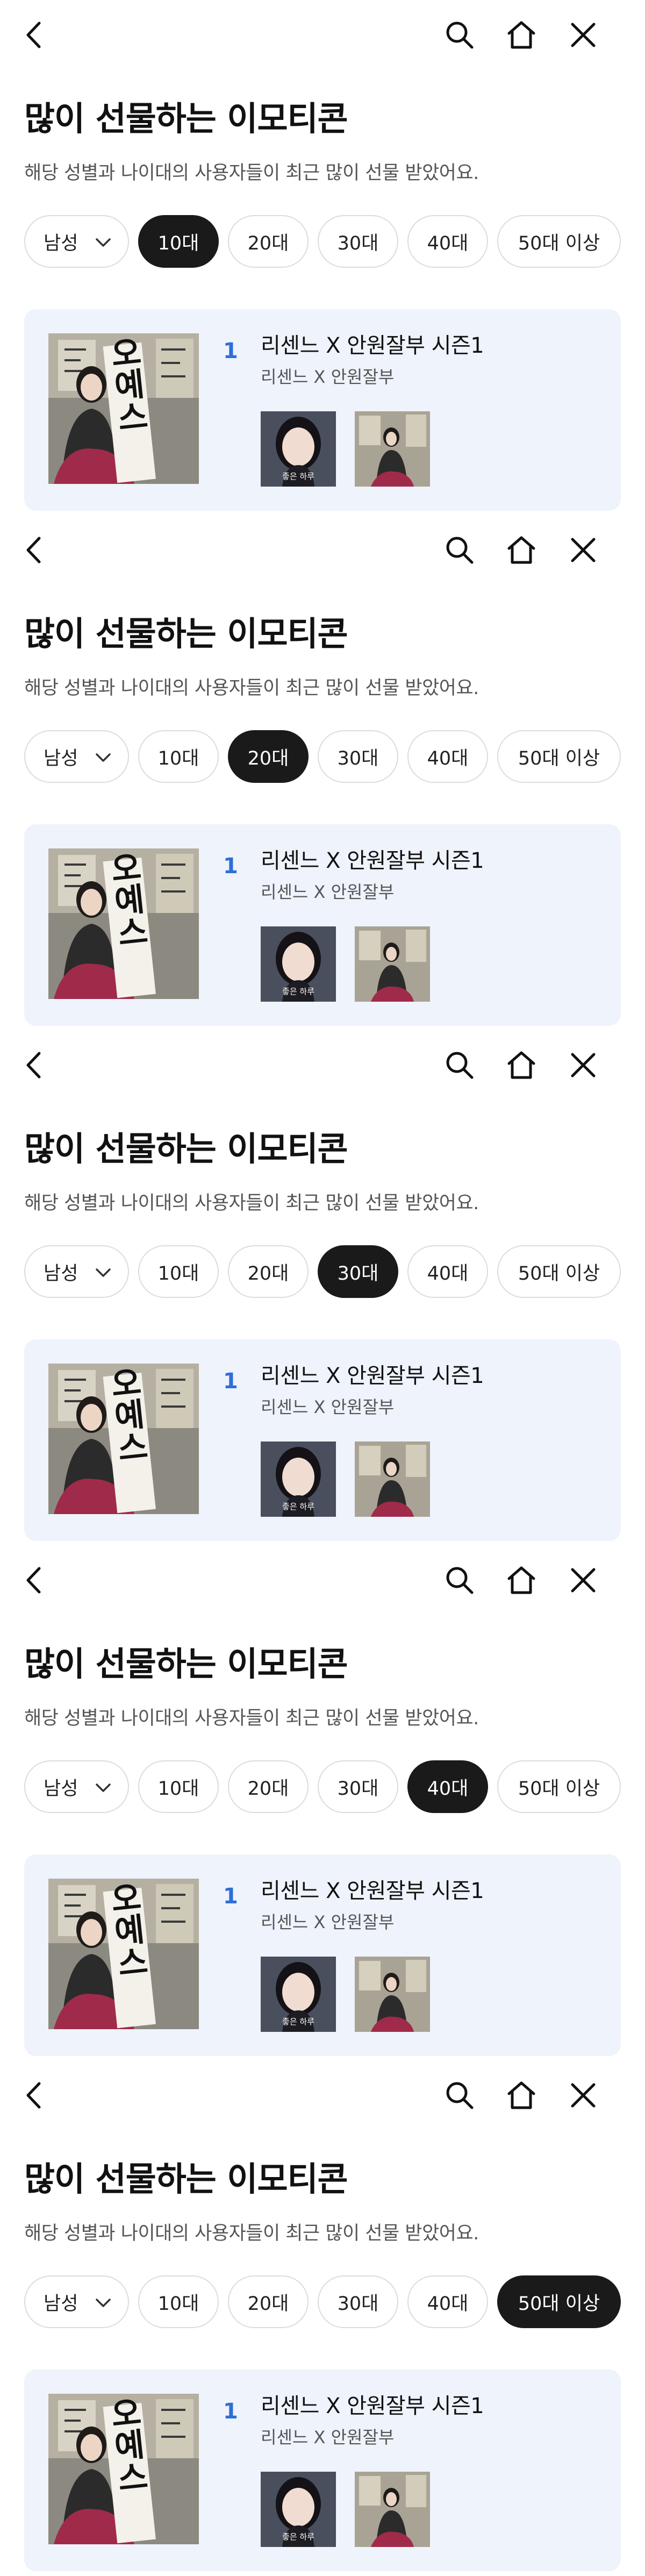  I want to click on sticker-image: 좋은 하루, so click(298, 964).